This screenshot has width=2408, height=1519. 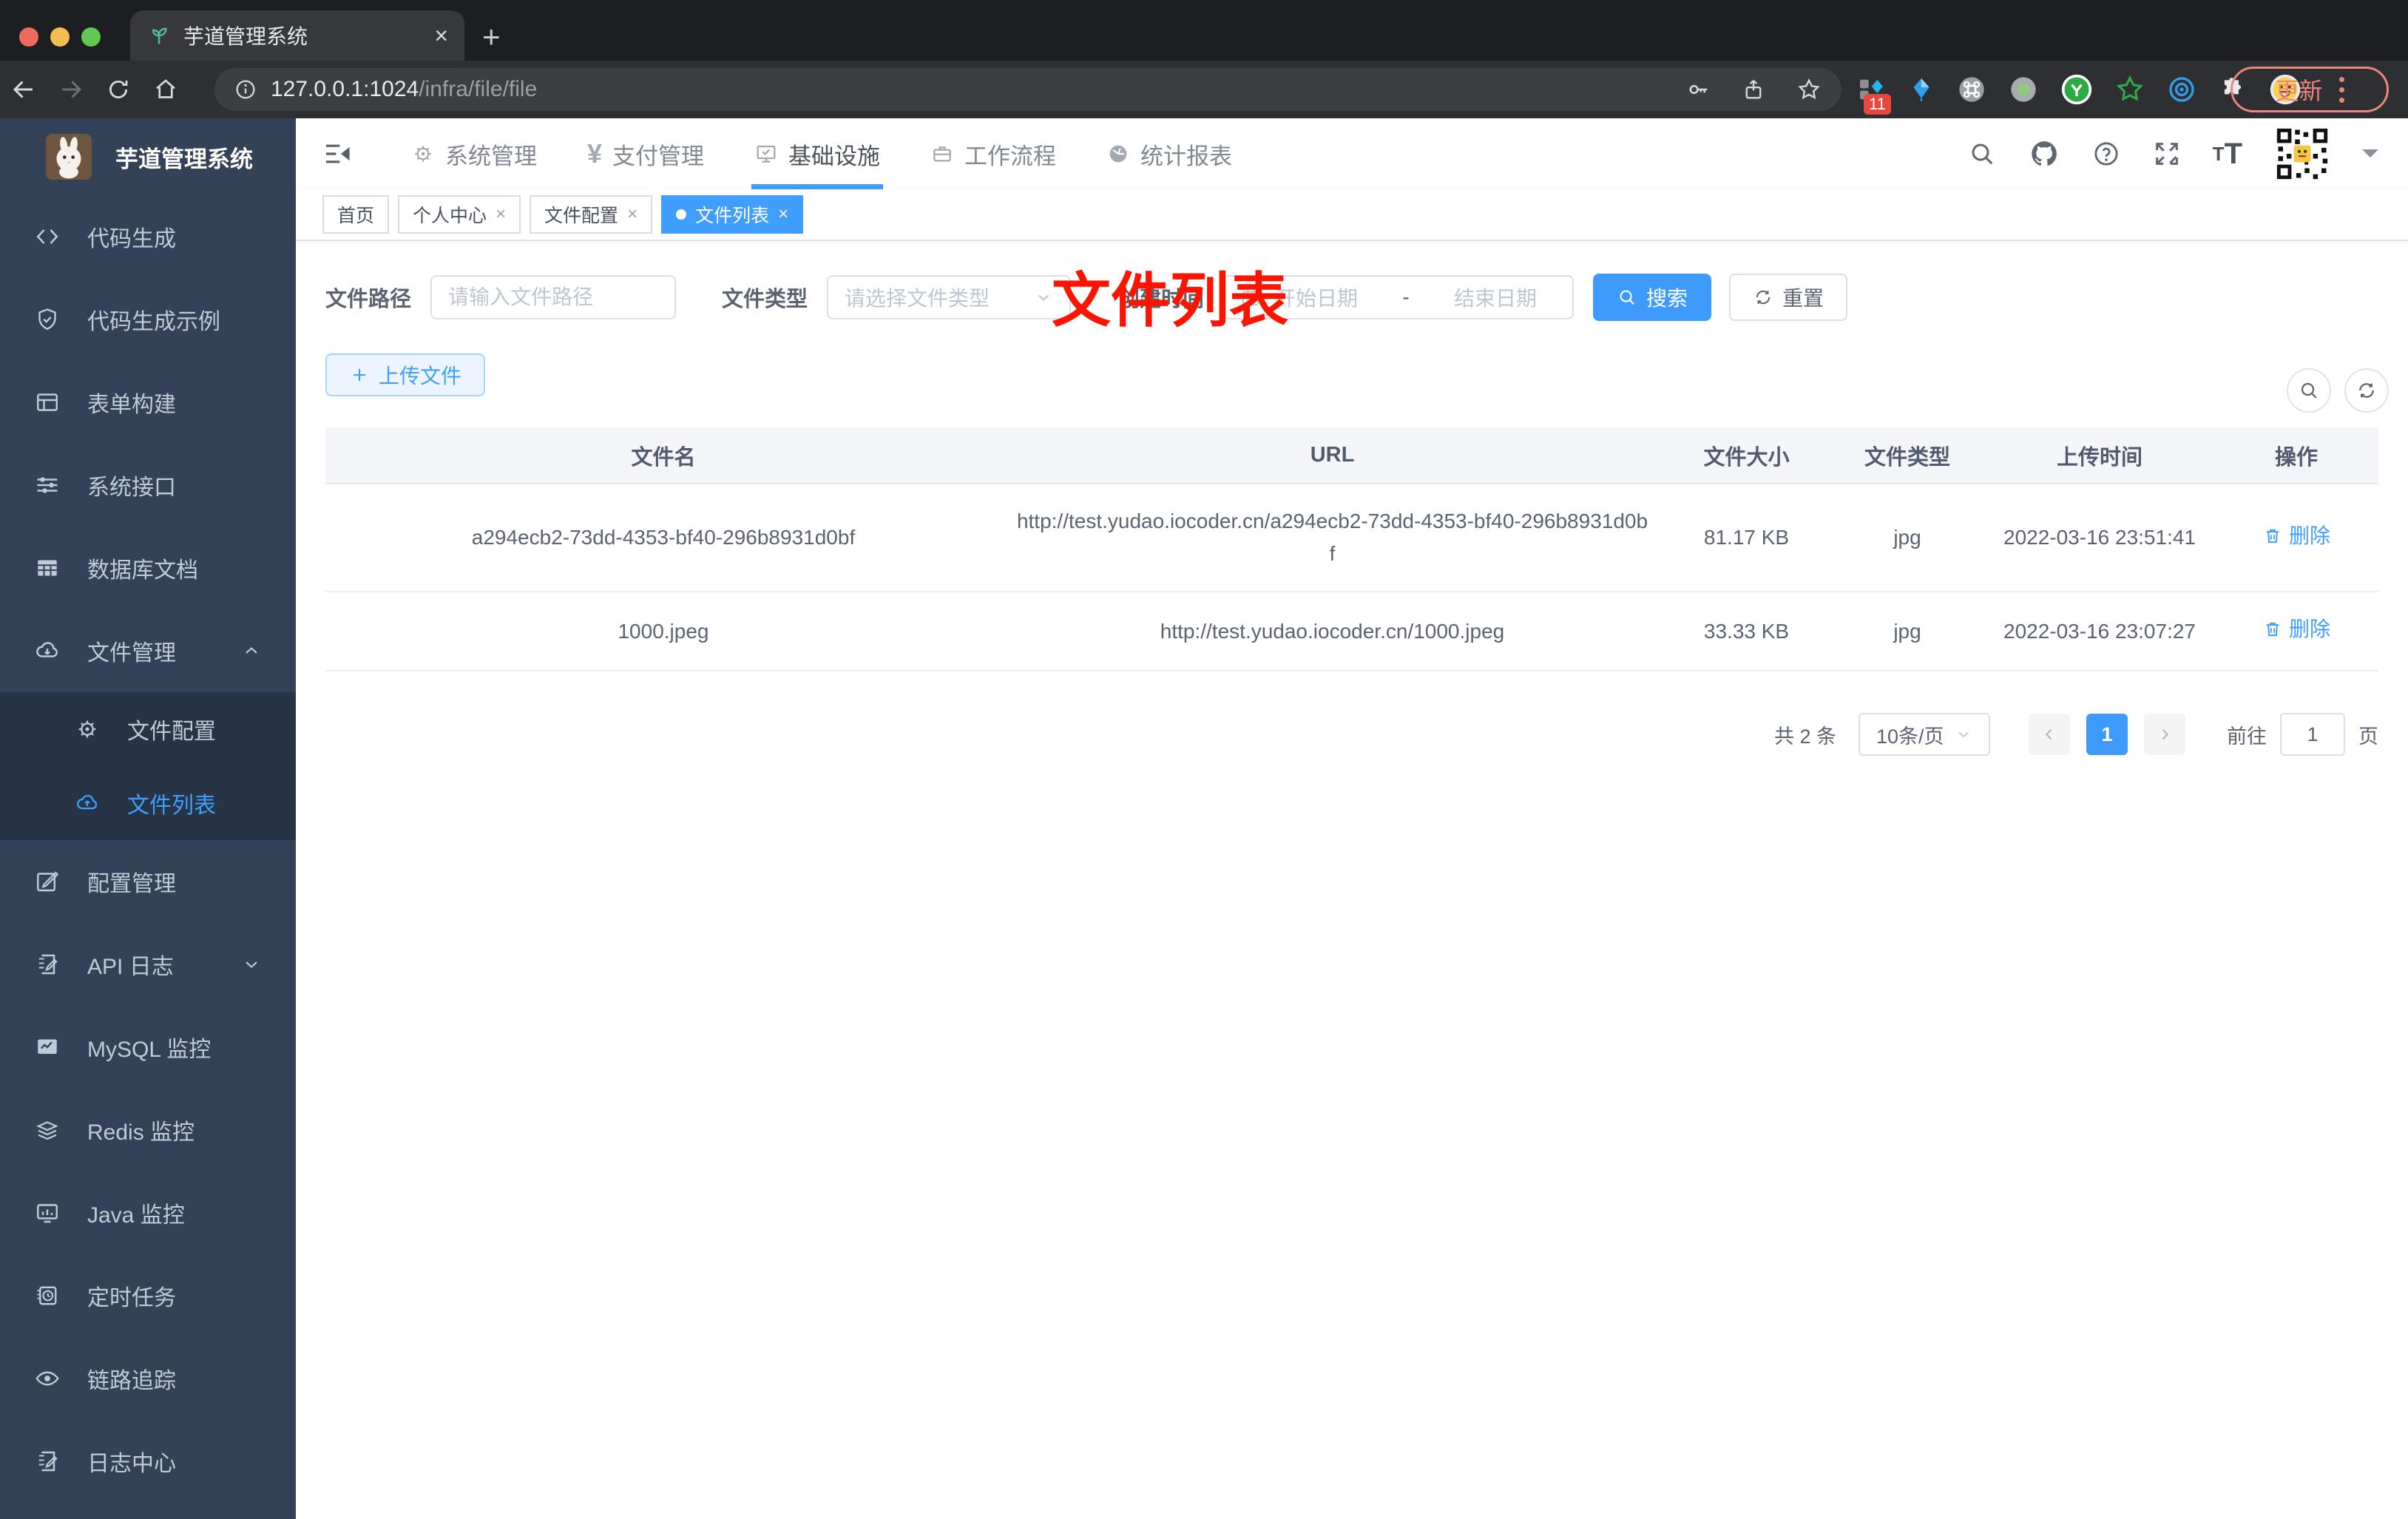 I want to click on green-star-extension-icon, so click(x=2130, y=89).